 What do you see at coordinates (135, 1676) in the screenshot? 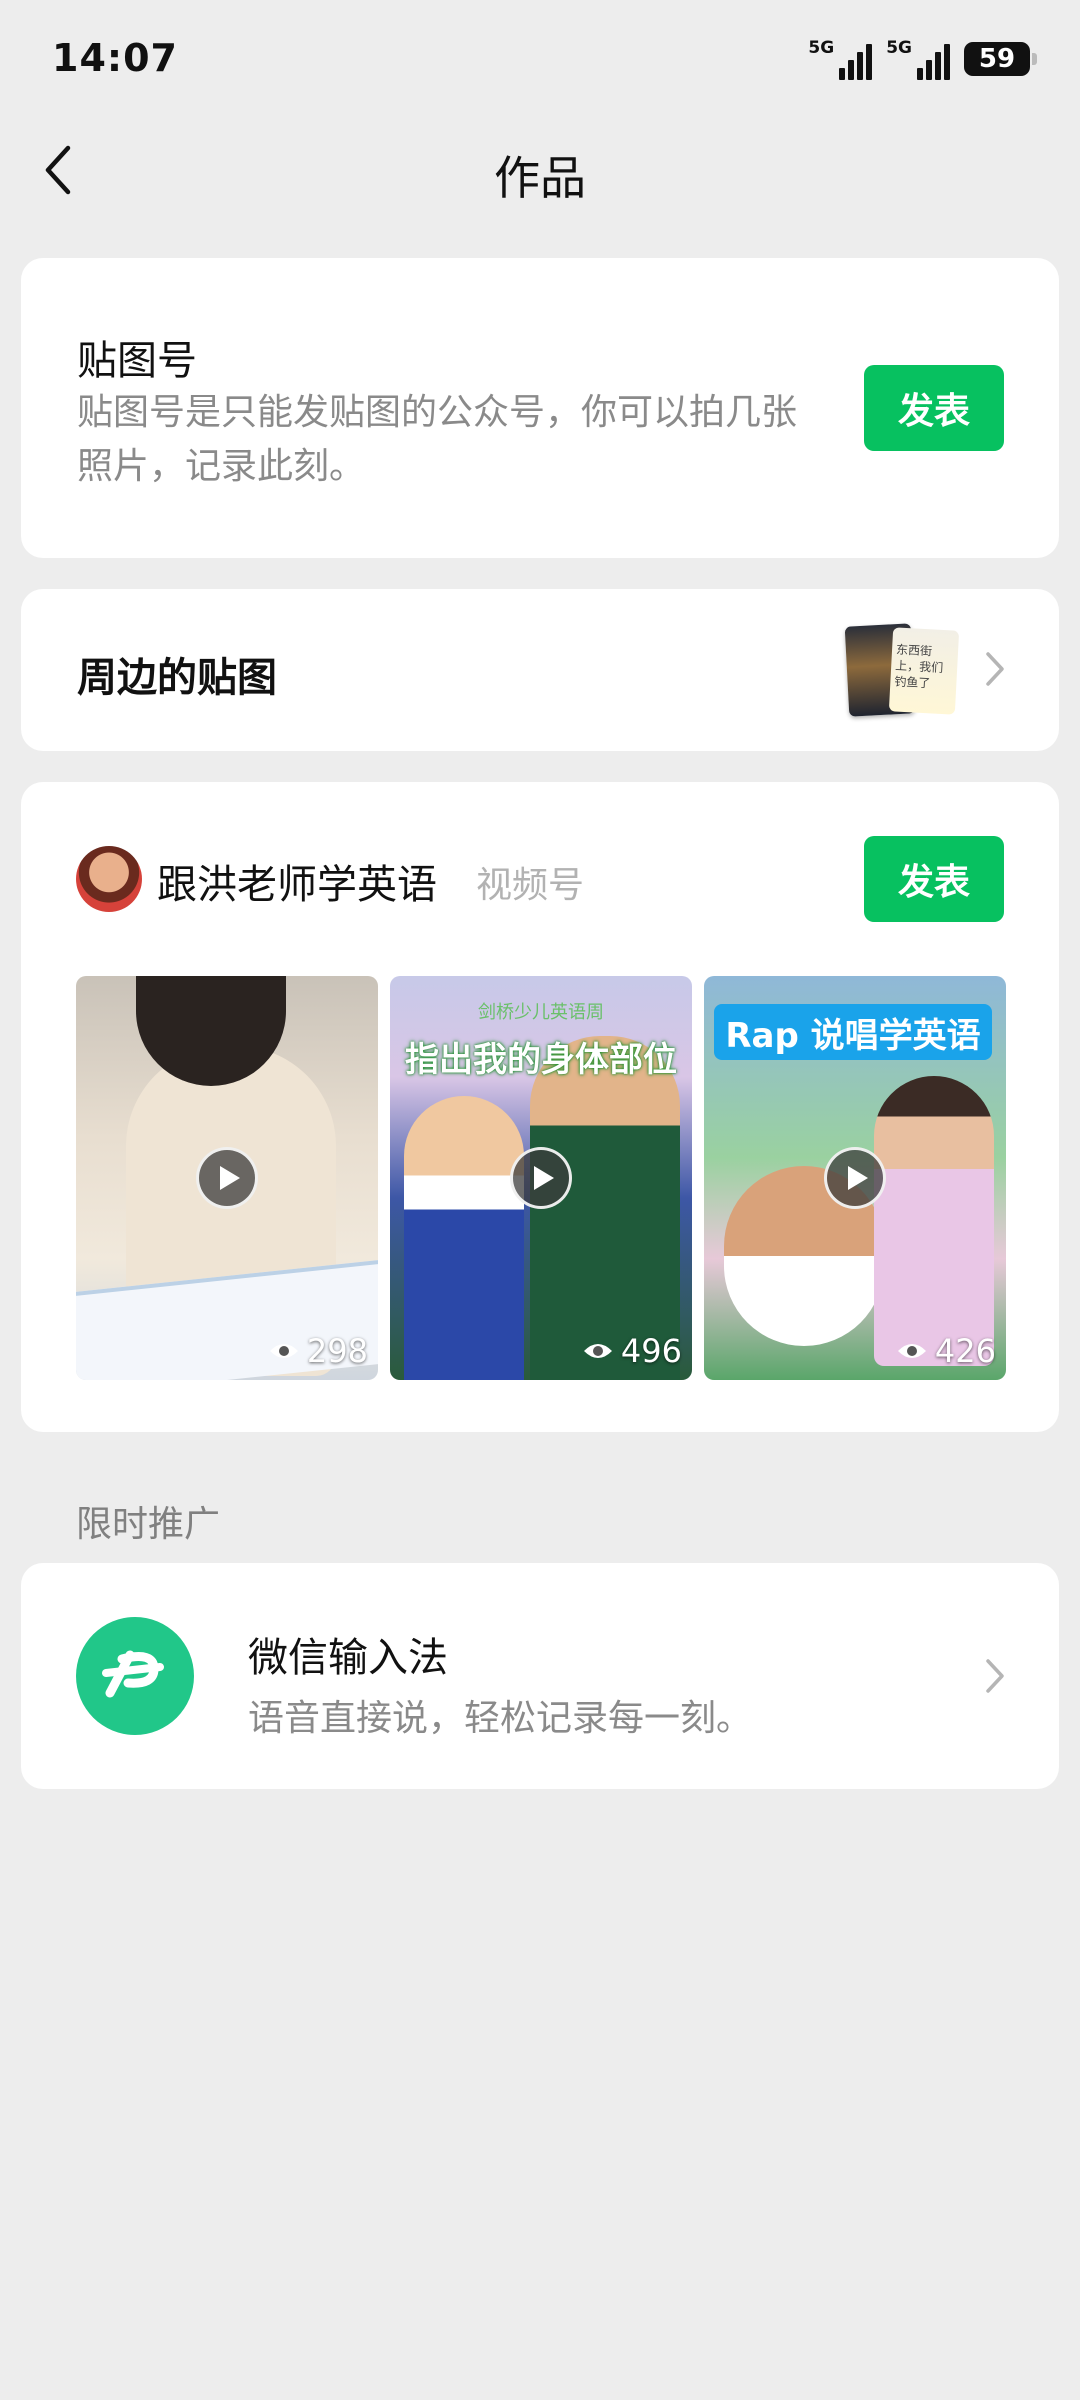
I see `wechat-ime-logo-icon` at bounding box center [135, 1676].